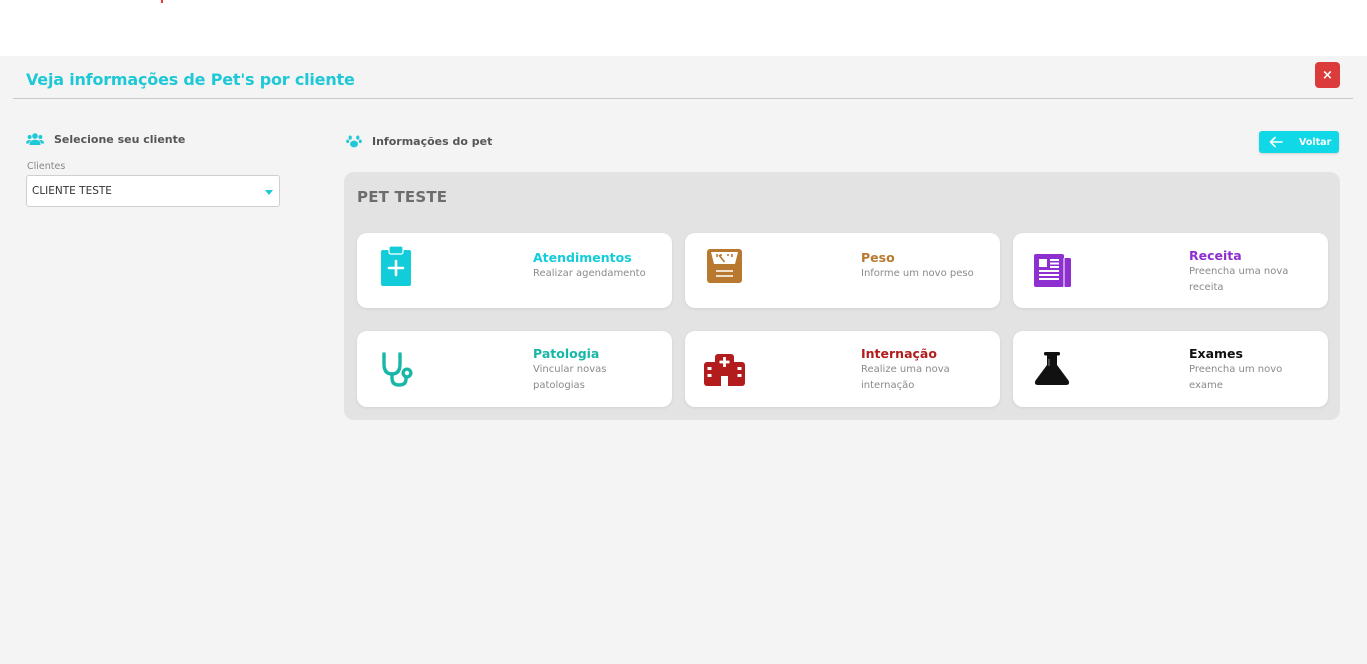 Image resolution: width=1367 pixels, height=664 pixels. What do you see at coordinates (397, 369) in the screenshot?
I see `stethoscope-icon` at bounding box center [397, 369].